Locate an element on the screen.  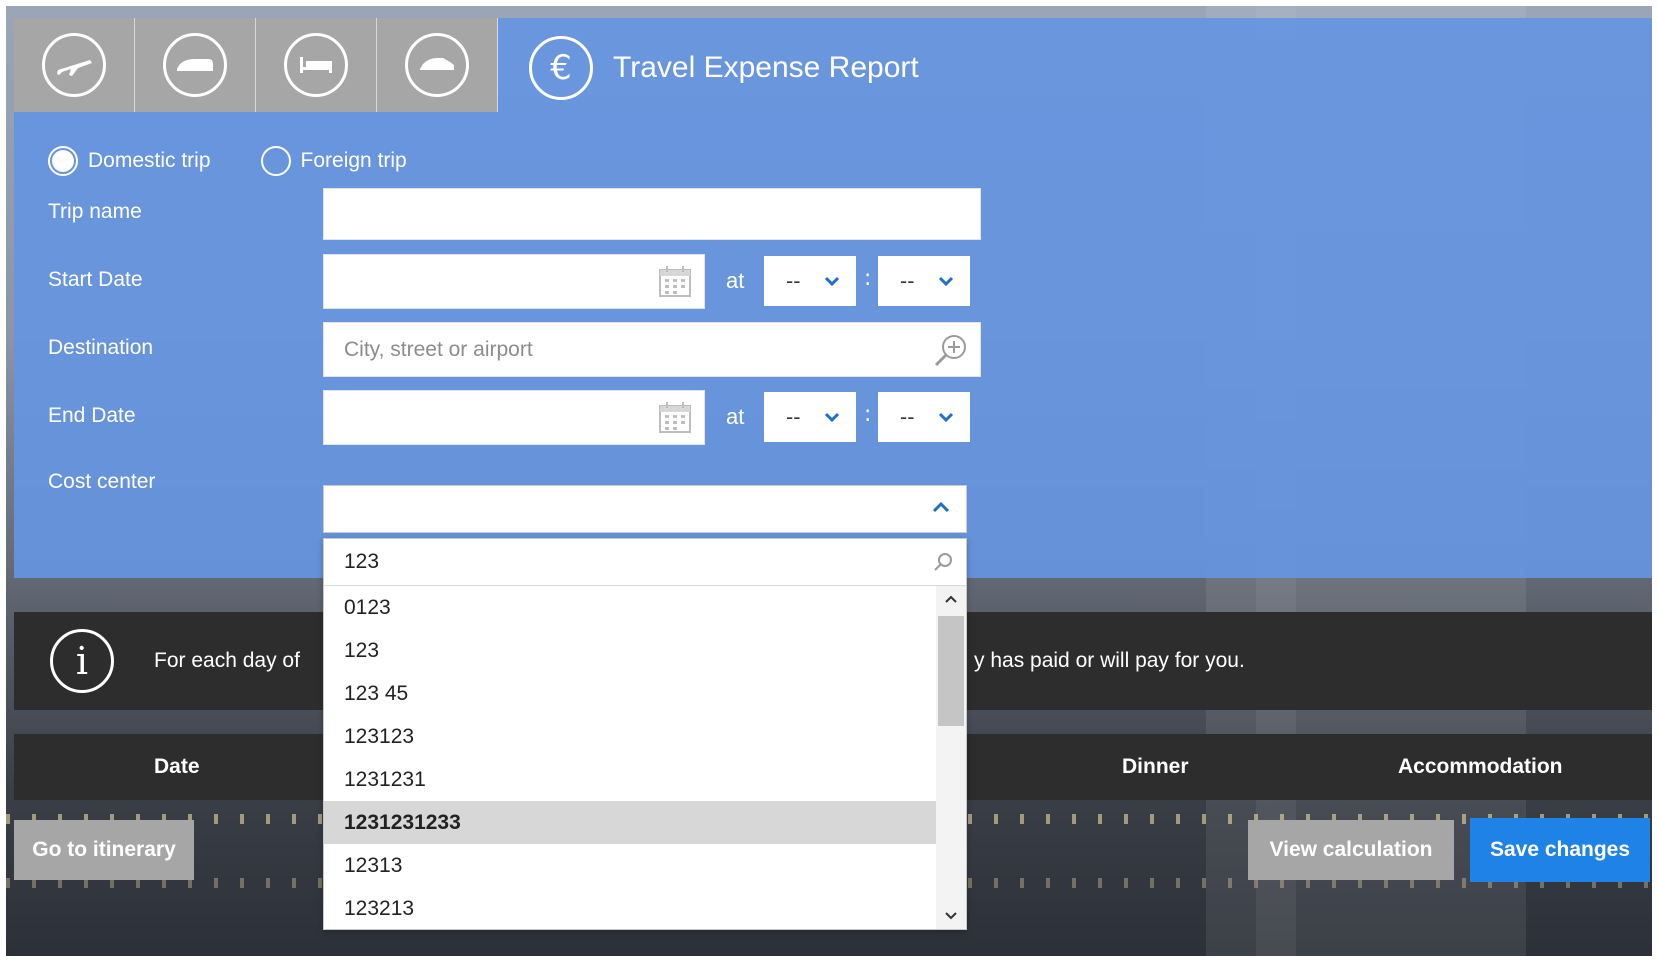
start-minute-select: -- is located at coordinates (924, 281).